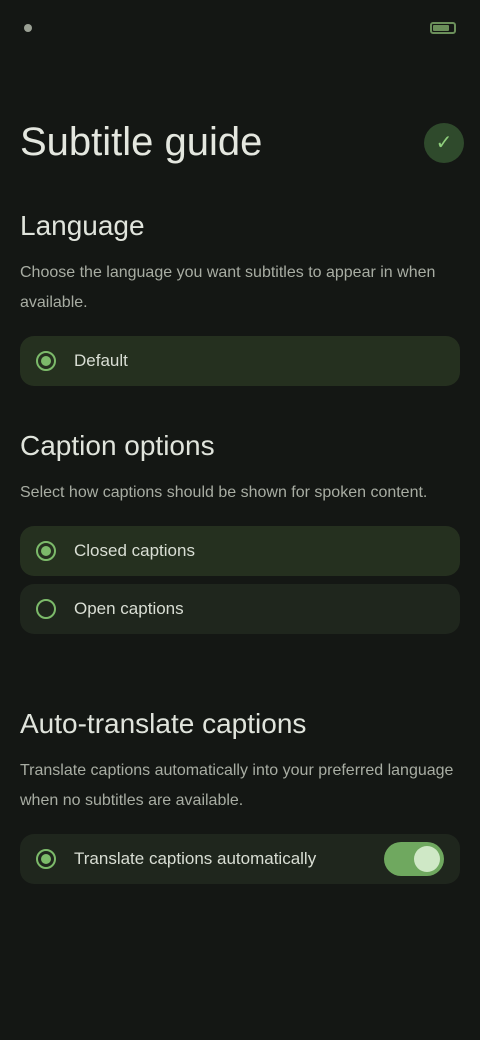 Image resolution: width=480 pixels, height=1040 pixels. What do you see at coordinates (240, 551) in the screenshot?
I see `caption-option-closed: Closed captions` at bounding box center [240, 551].